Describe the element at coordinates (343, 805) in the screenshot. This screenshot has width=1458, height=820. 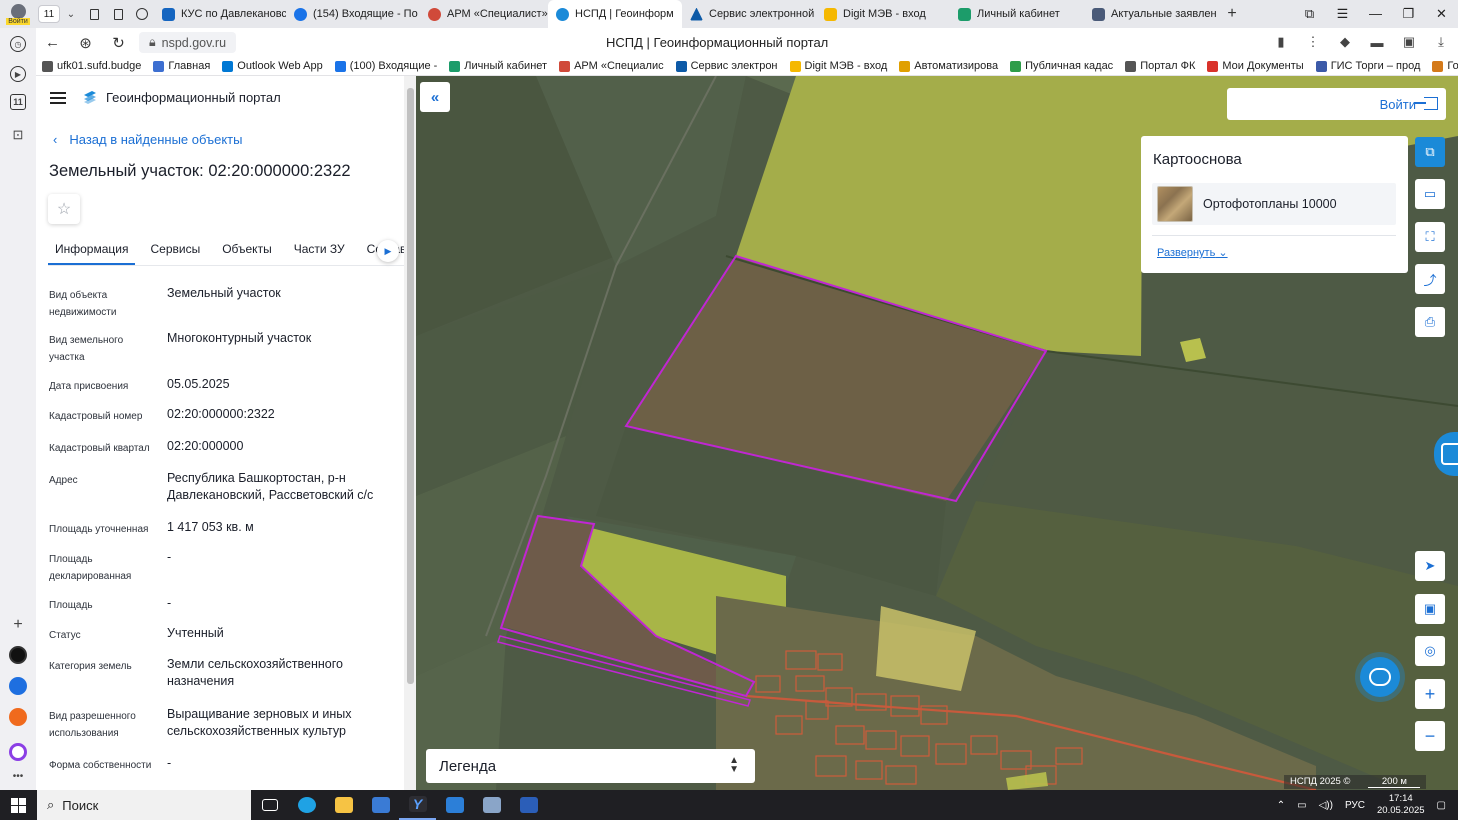
I see `file-explorer-icon` at that location.